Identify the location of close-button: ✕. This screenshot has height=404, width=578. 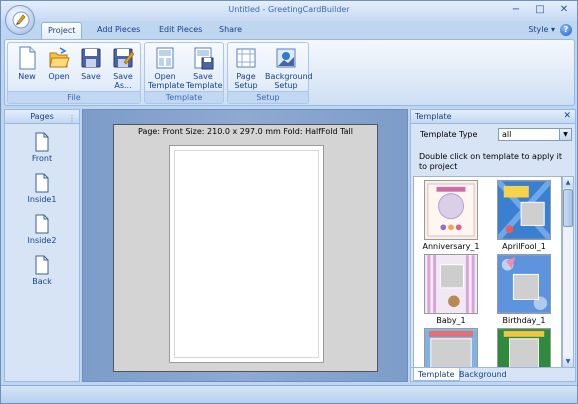
(564, 10).